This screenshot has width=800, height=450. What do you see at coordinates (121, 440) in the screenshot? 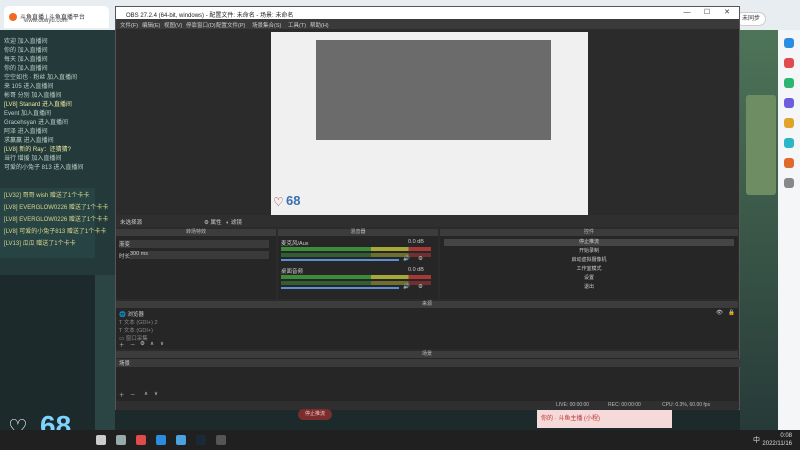
I see `chrome-icon` at bounding box center [121, 440].